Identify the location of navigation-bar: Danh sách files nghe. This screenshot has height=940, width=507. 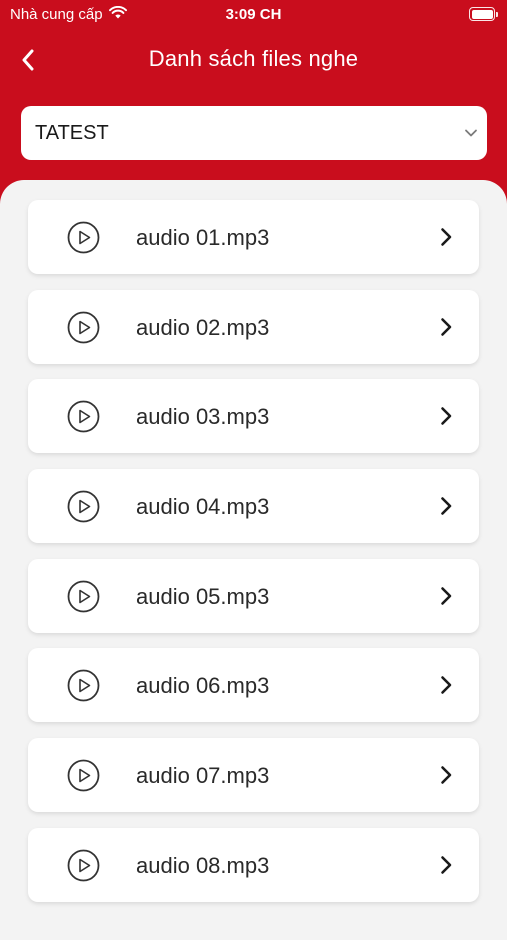
(253, 60).